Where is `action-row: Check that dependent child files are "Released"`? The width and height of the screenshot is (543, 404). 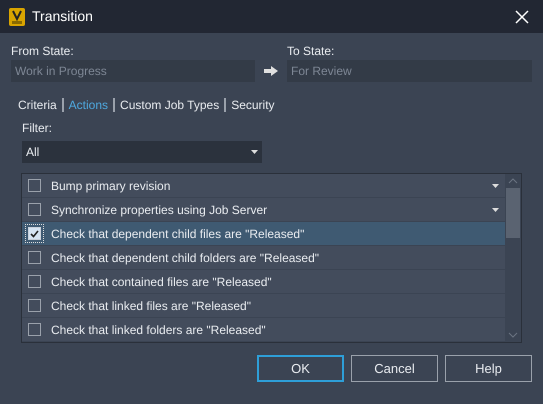
action-row: Check that dependent child files are "Released" is located at coordinates (263, 234).